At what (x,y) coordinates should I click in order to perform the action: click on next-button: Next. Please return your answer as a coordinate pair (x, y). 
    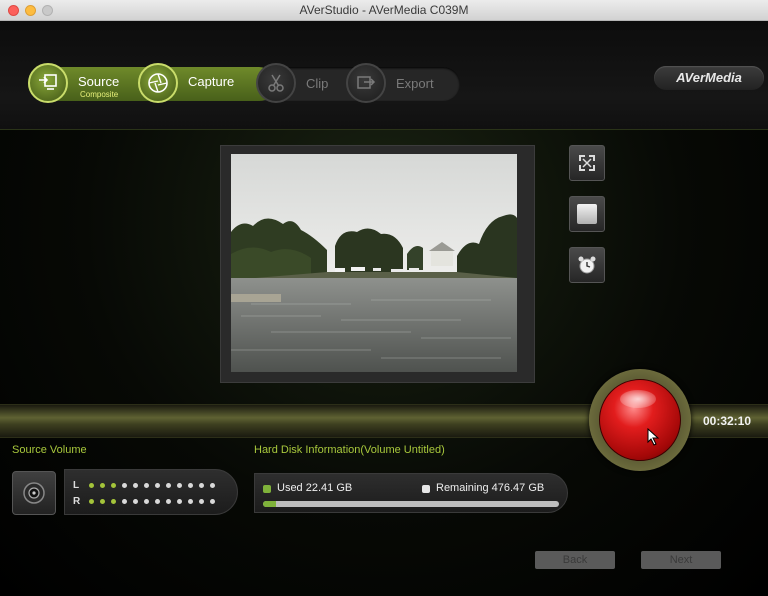
    Looking at the image, I should click on (681, 560).